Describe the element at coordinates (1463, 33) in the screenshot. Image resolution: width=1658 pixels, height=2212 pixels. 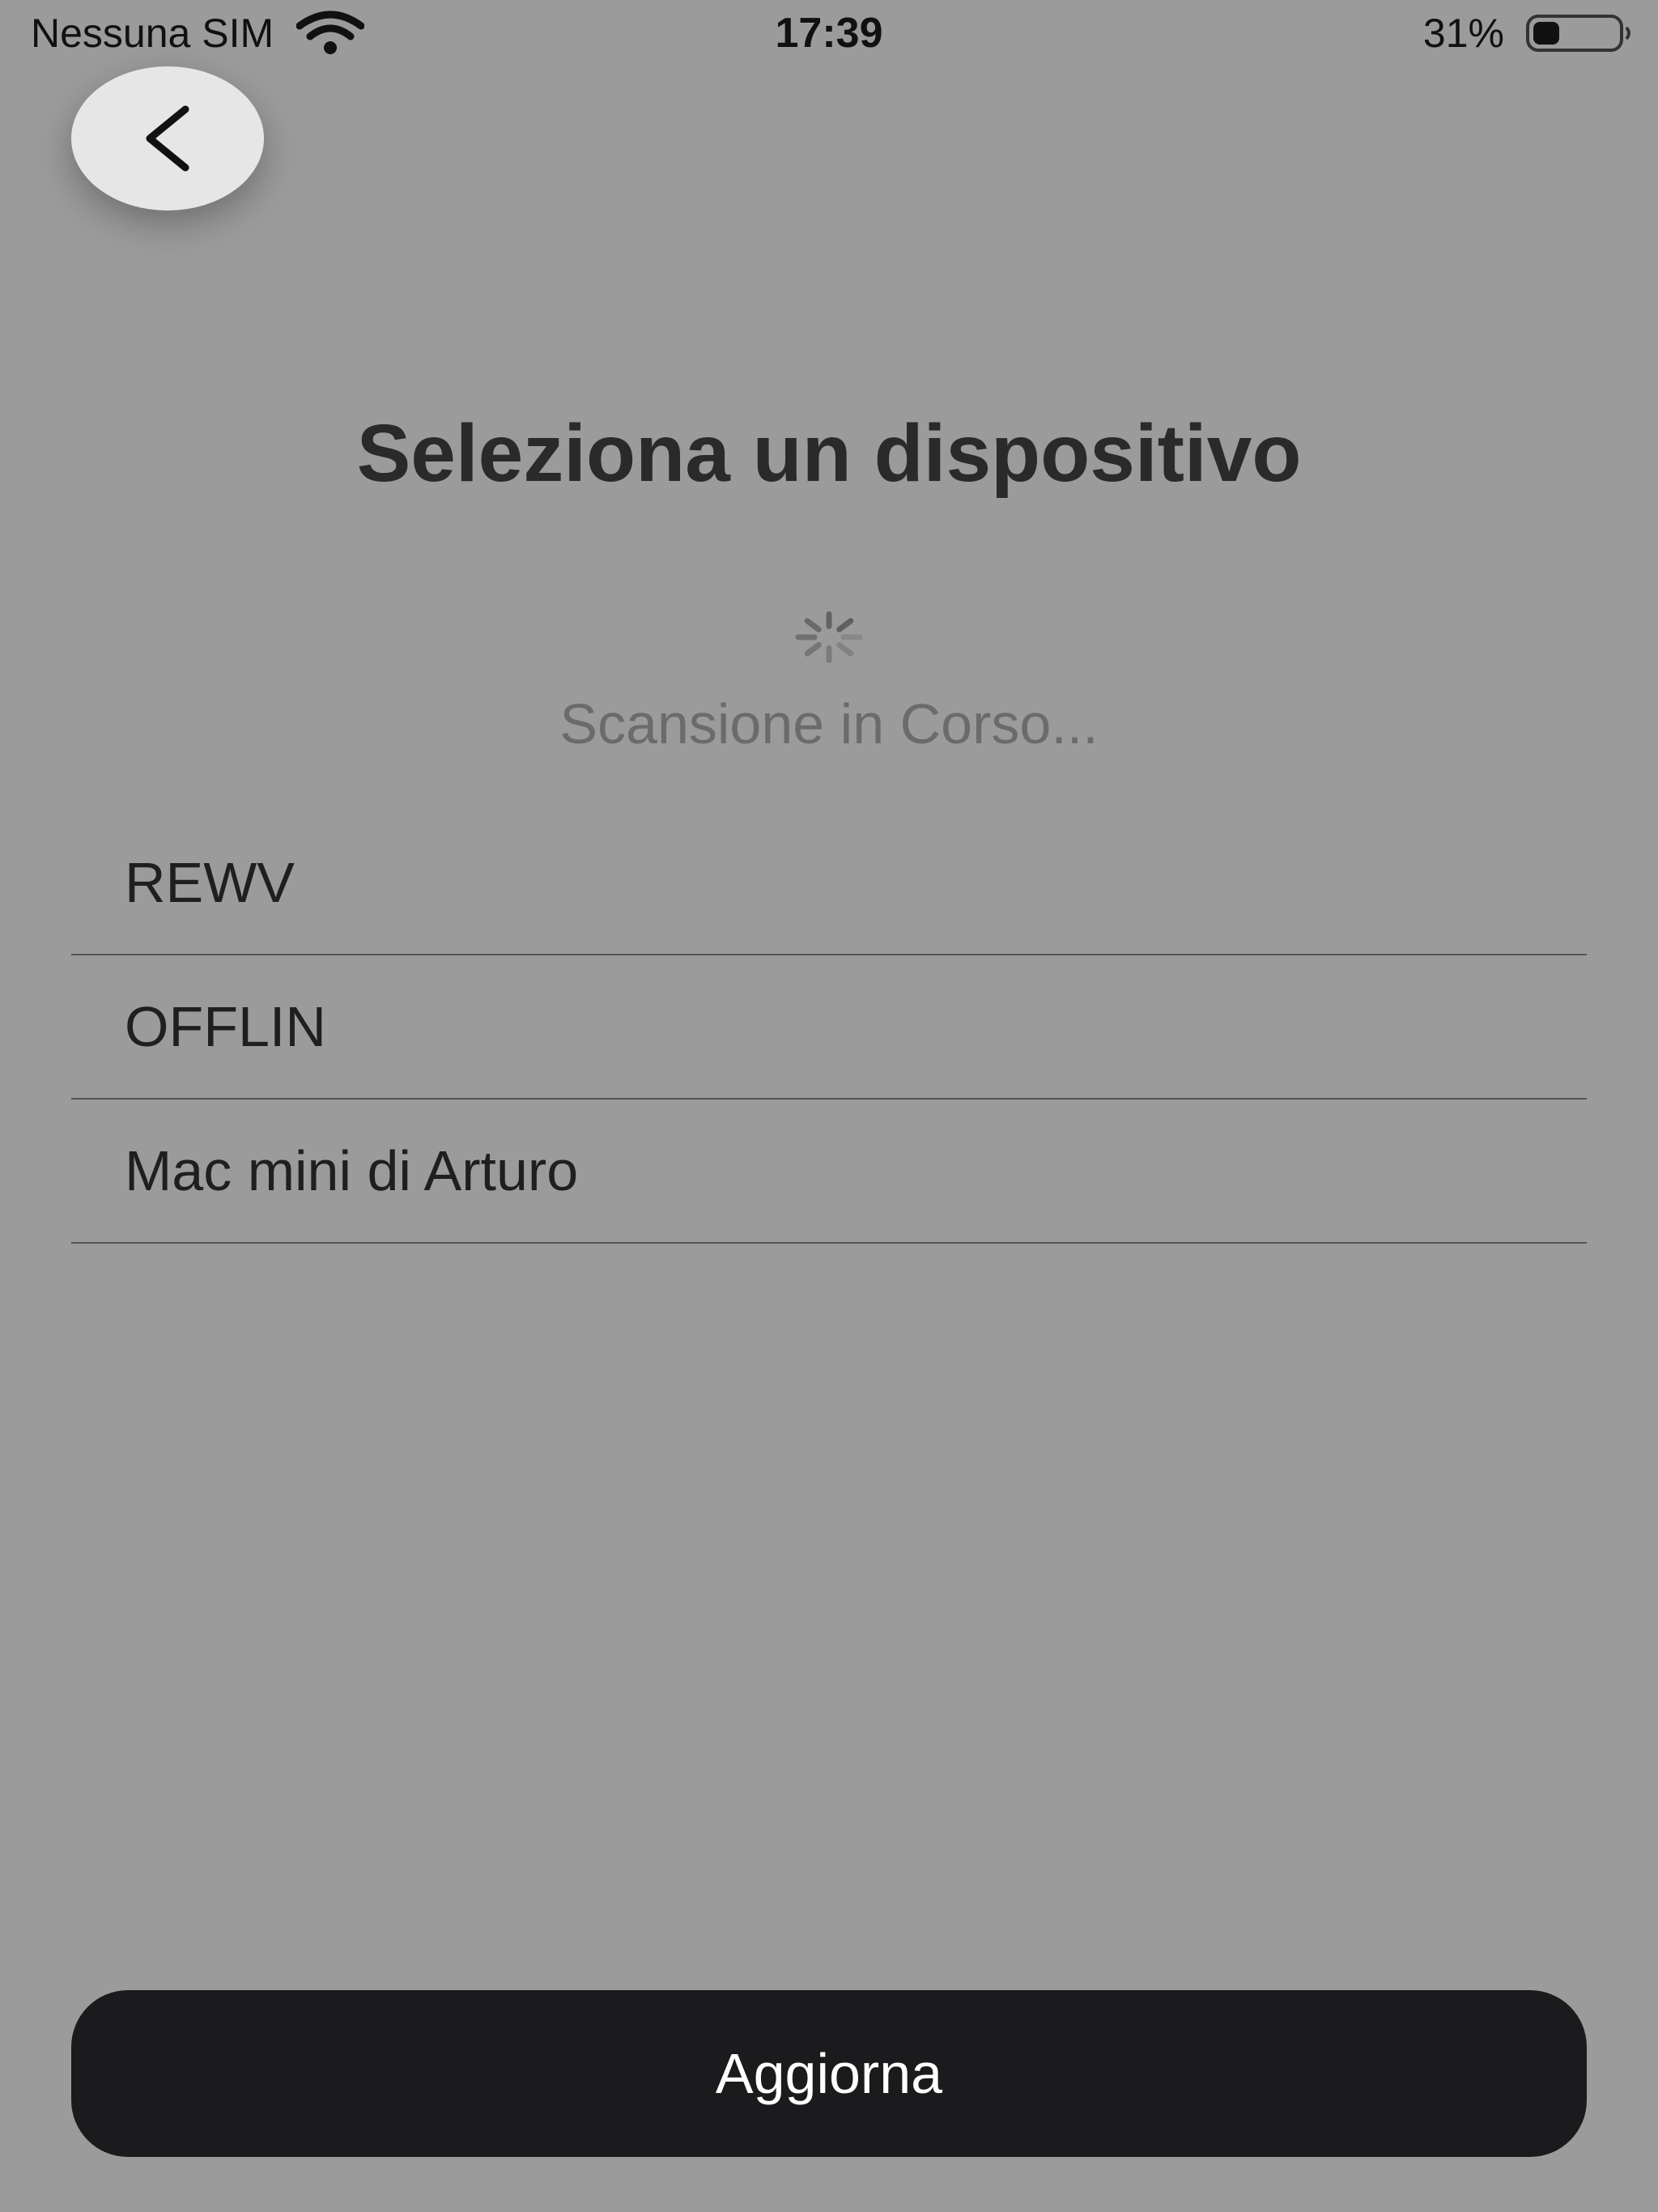
I see `battery-percent: 31%` at that location.